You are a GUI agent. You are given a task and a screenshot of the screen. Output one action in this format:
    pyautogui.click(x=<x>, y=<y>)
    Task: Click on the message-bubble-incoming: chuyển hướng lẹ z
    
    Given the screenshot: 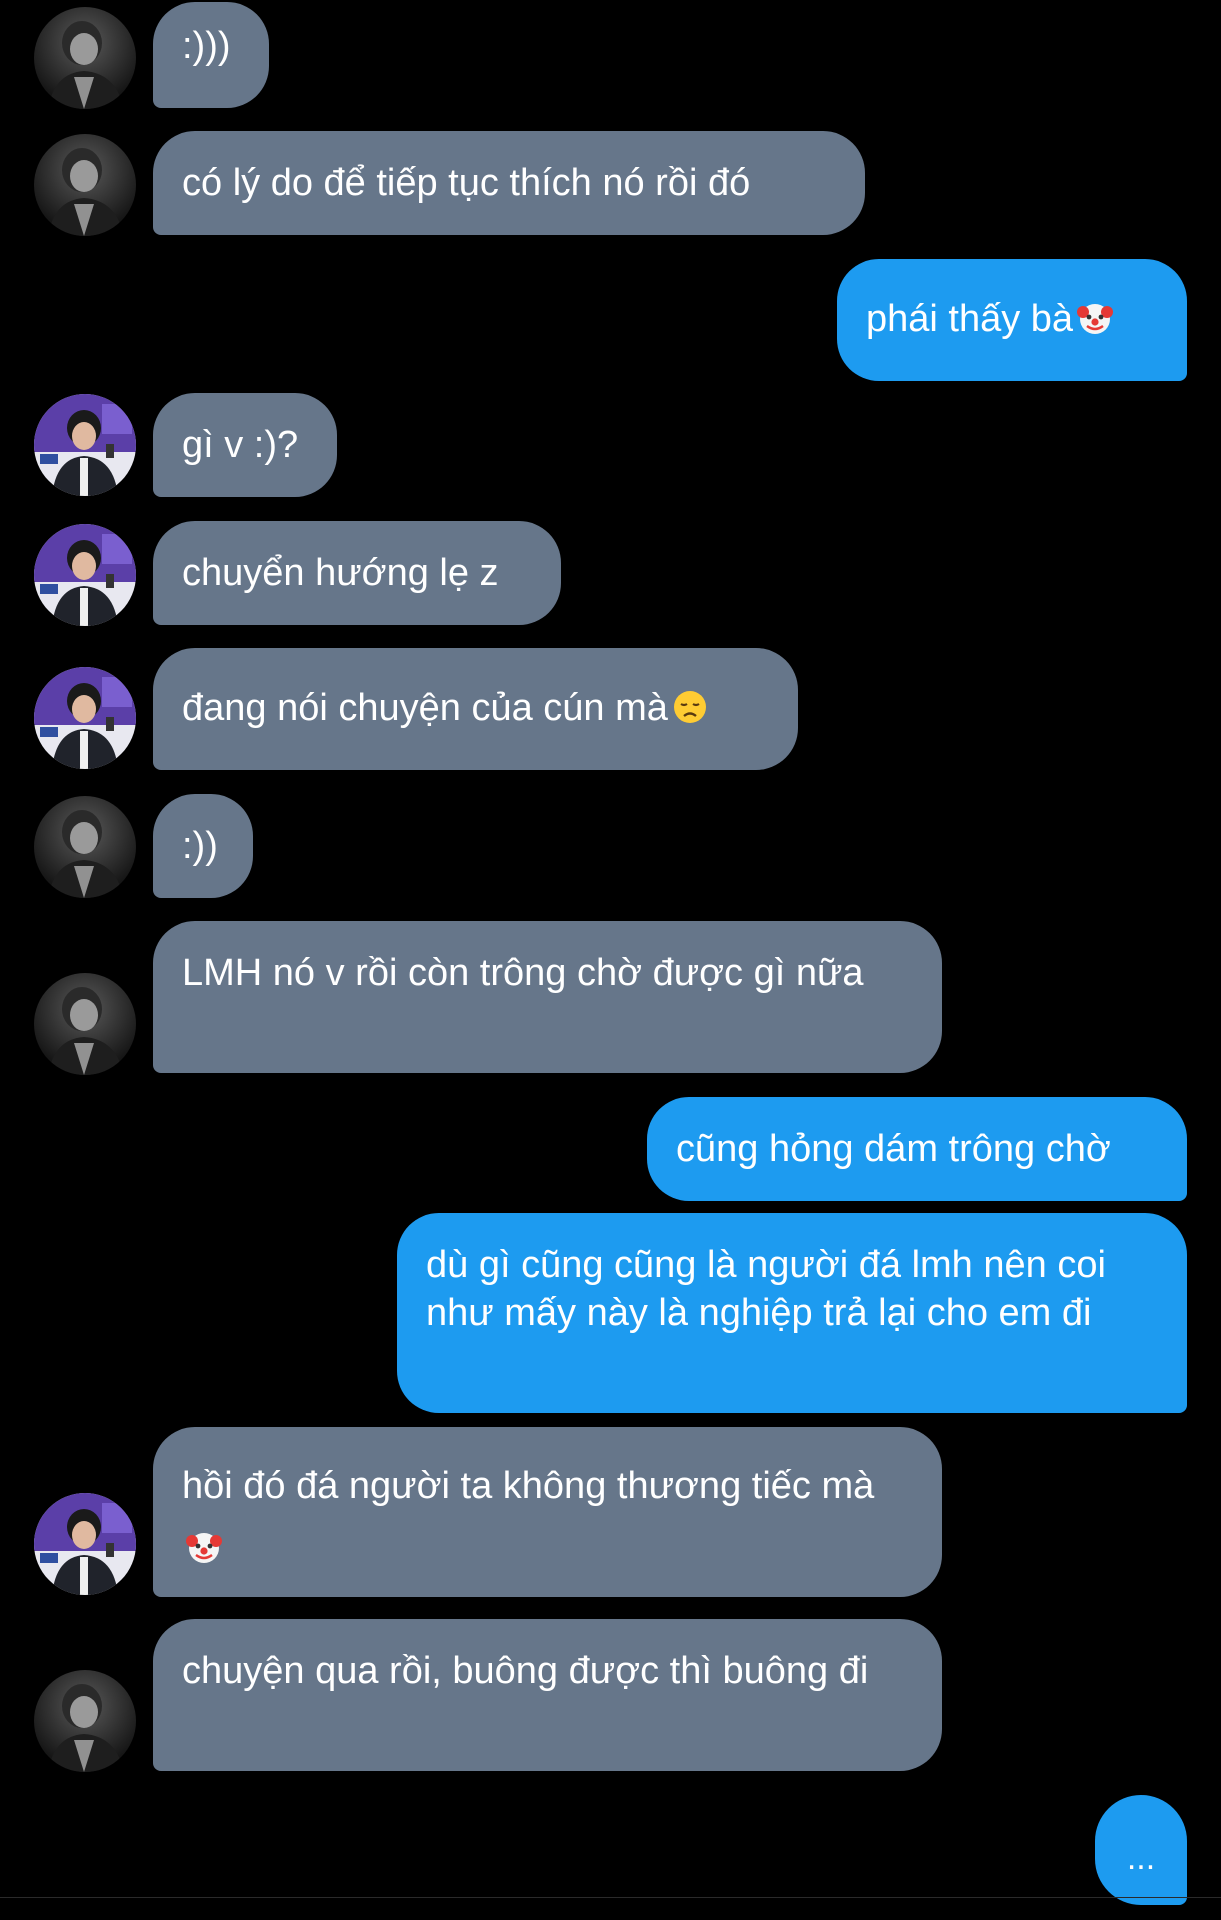 What is the action you would take?
    pyautogui.click(x=357, y=573)
    